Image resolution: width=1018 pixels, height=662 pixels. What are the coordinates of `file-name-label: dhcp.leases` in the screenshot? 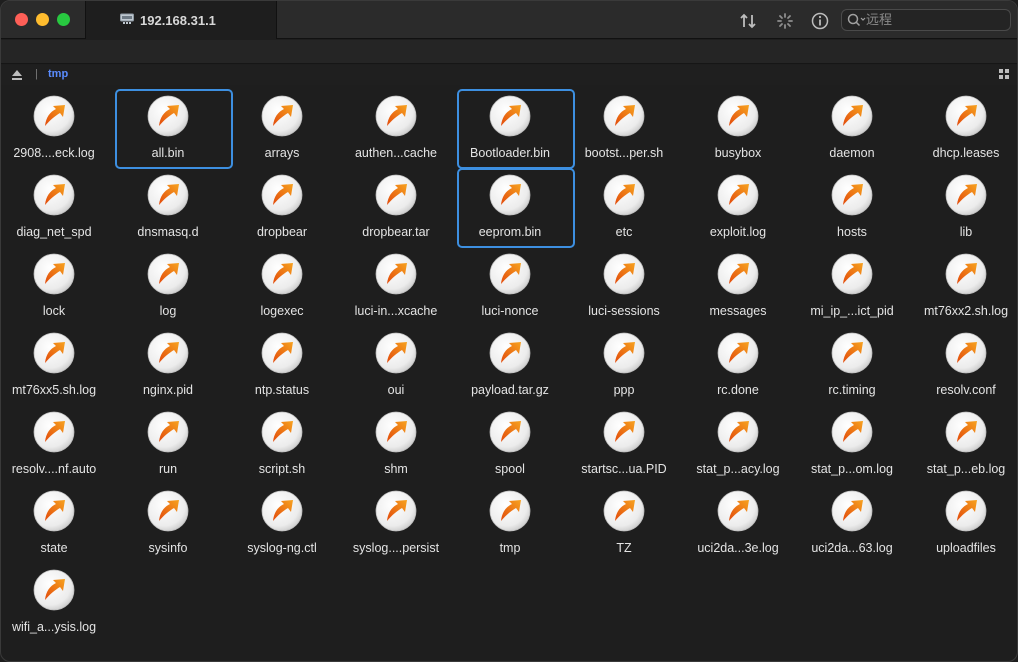 It's located at (966, 153).